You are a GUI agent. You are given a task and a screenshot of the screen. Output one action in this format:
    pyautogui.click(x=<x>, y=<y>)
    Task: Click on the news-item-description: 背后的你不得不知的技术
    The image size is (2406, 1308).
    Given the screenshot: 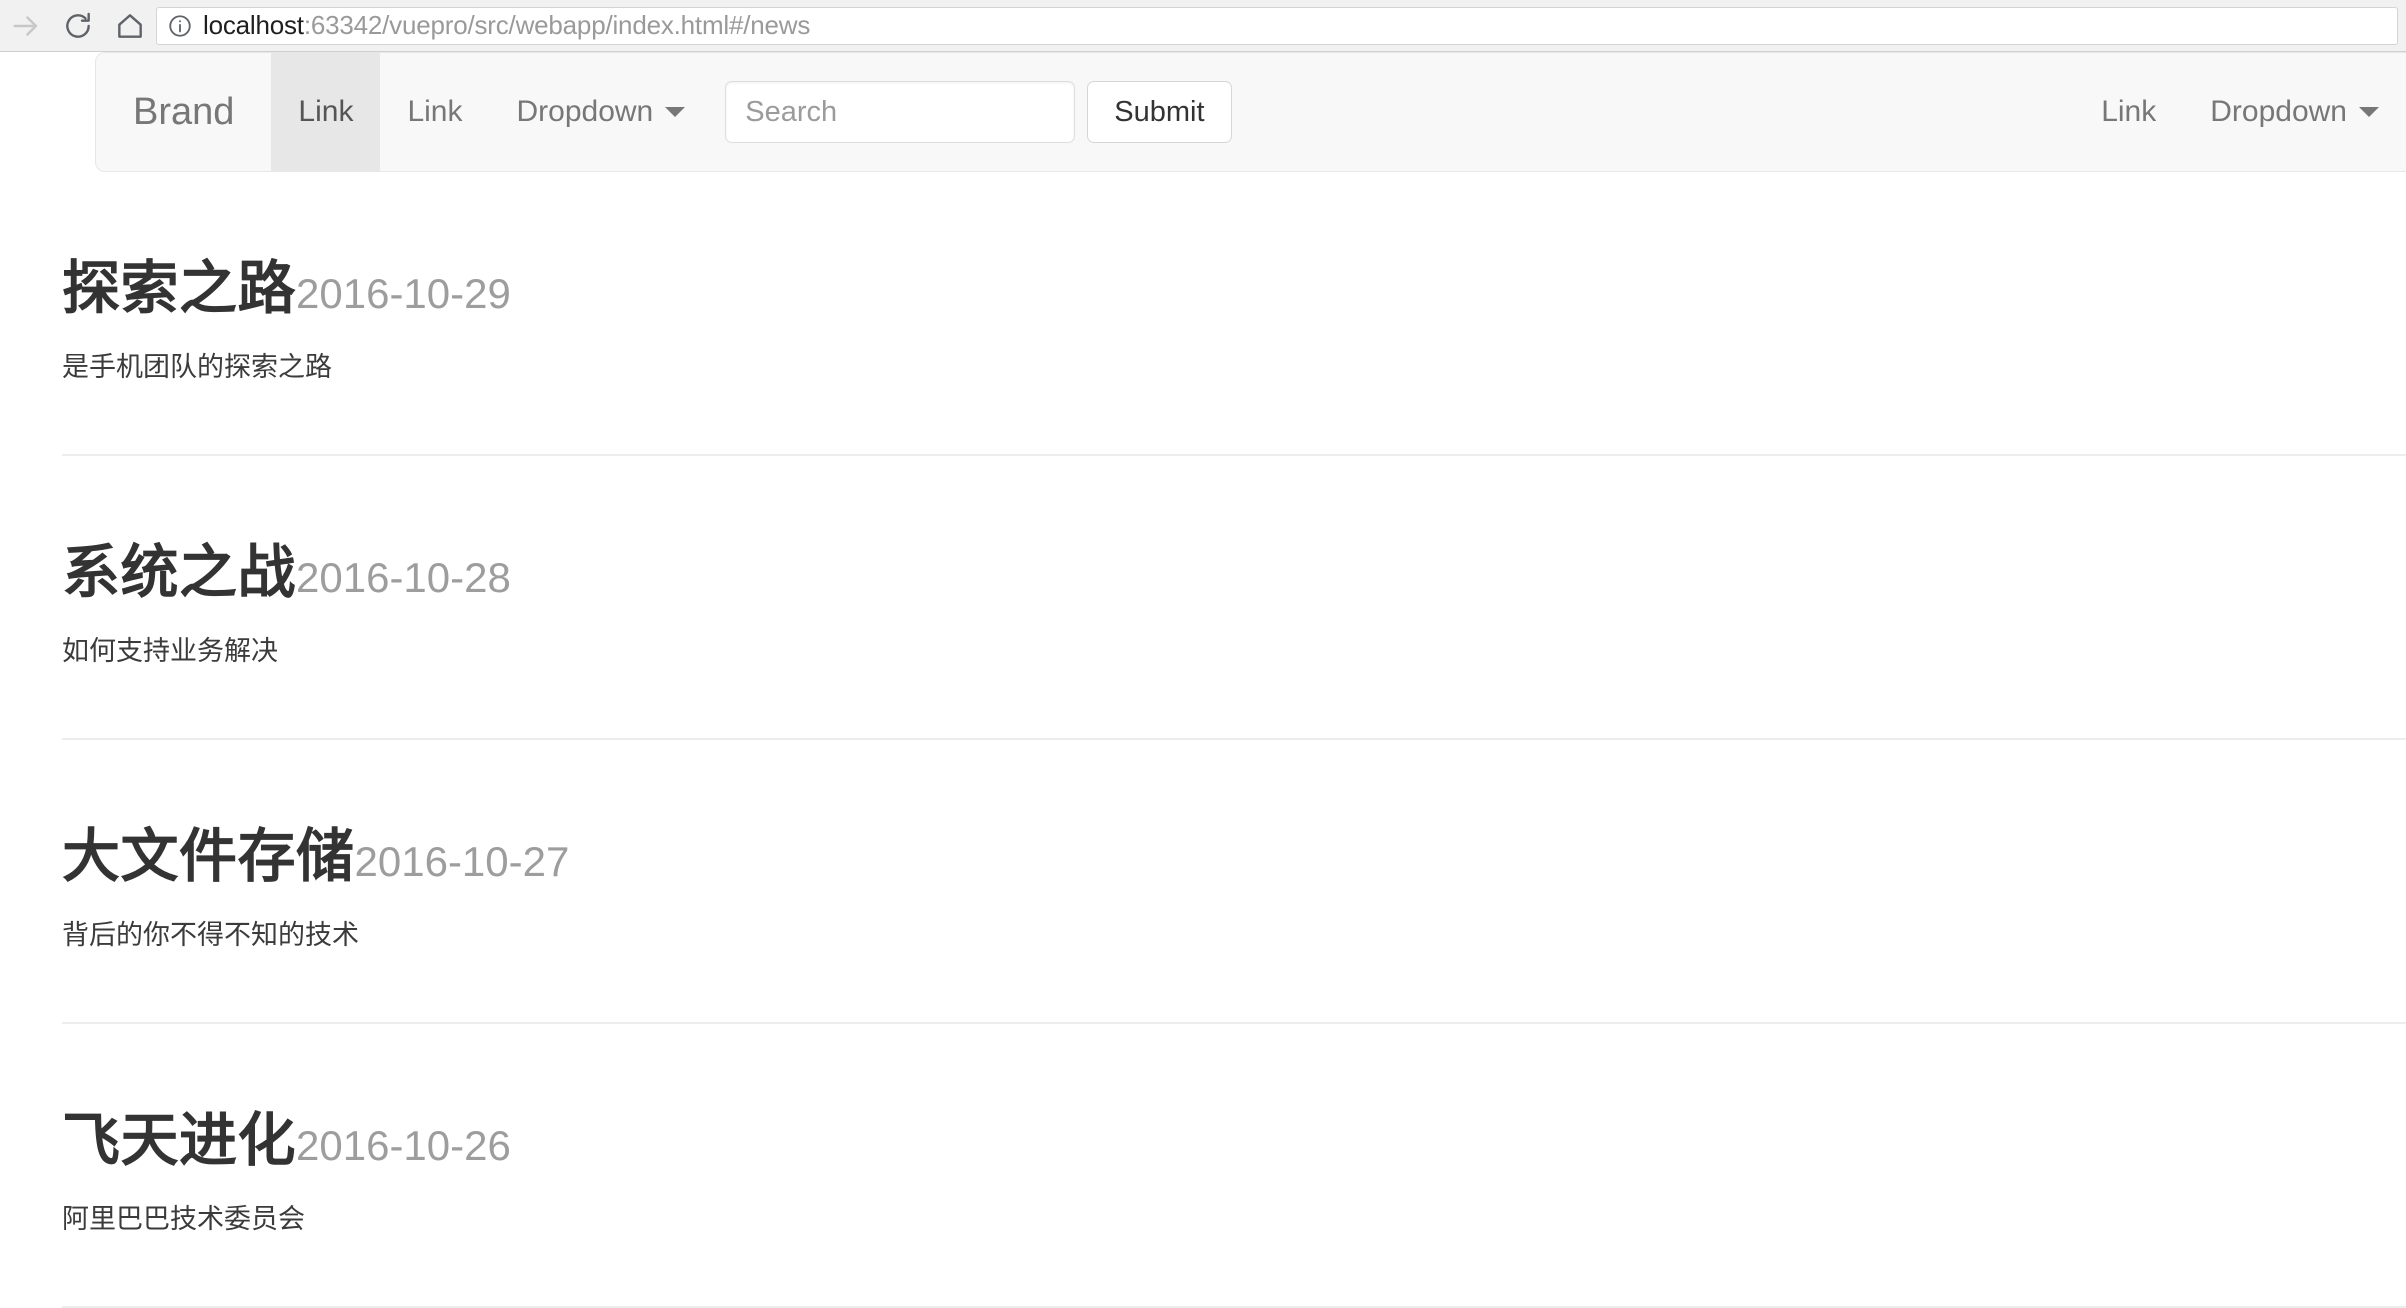 What is the action you would take?
    pyautogui.click(x=210, y=935)
    